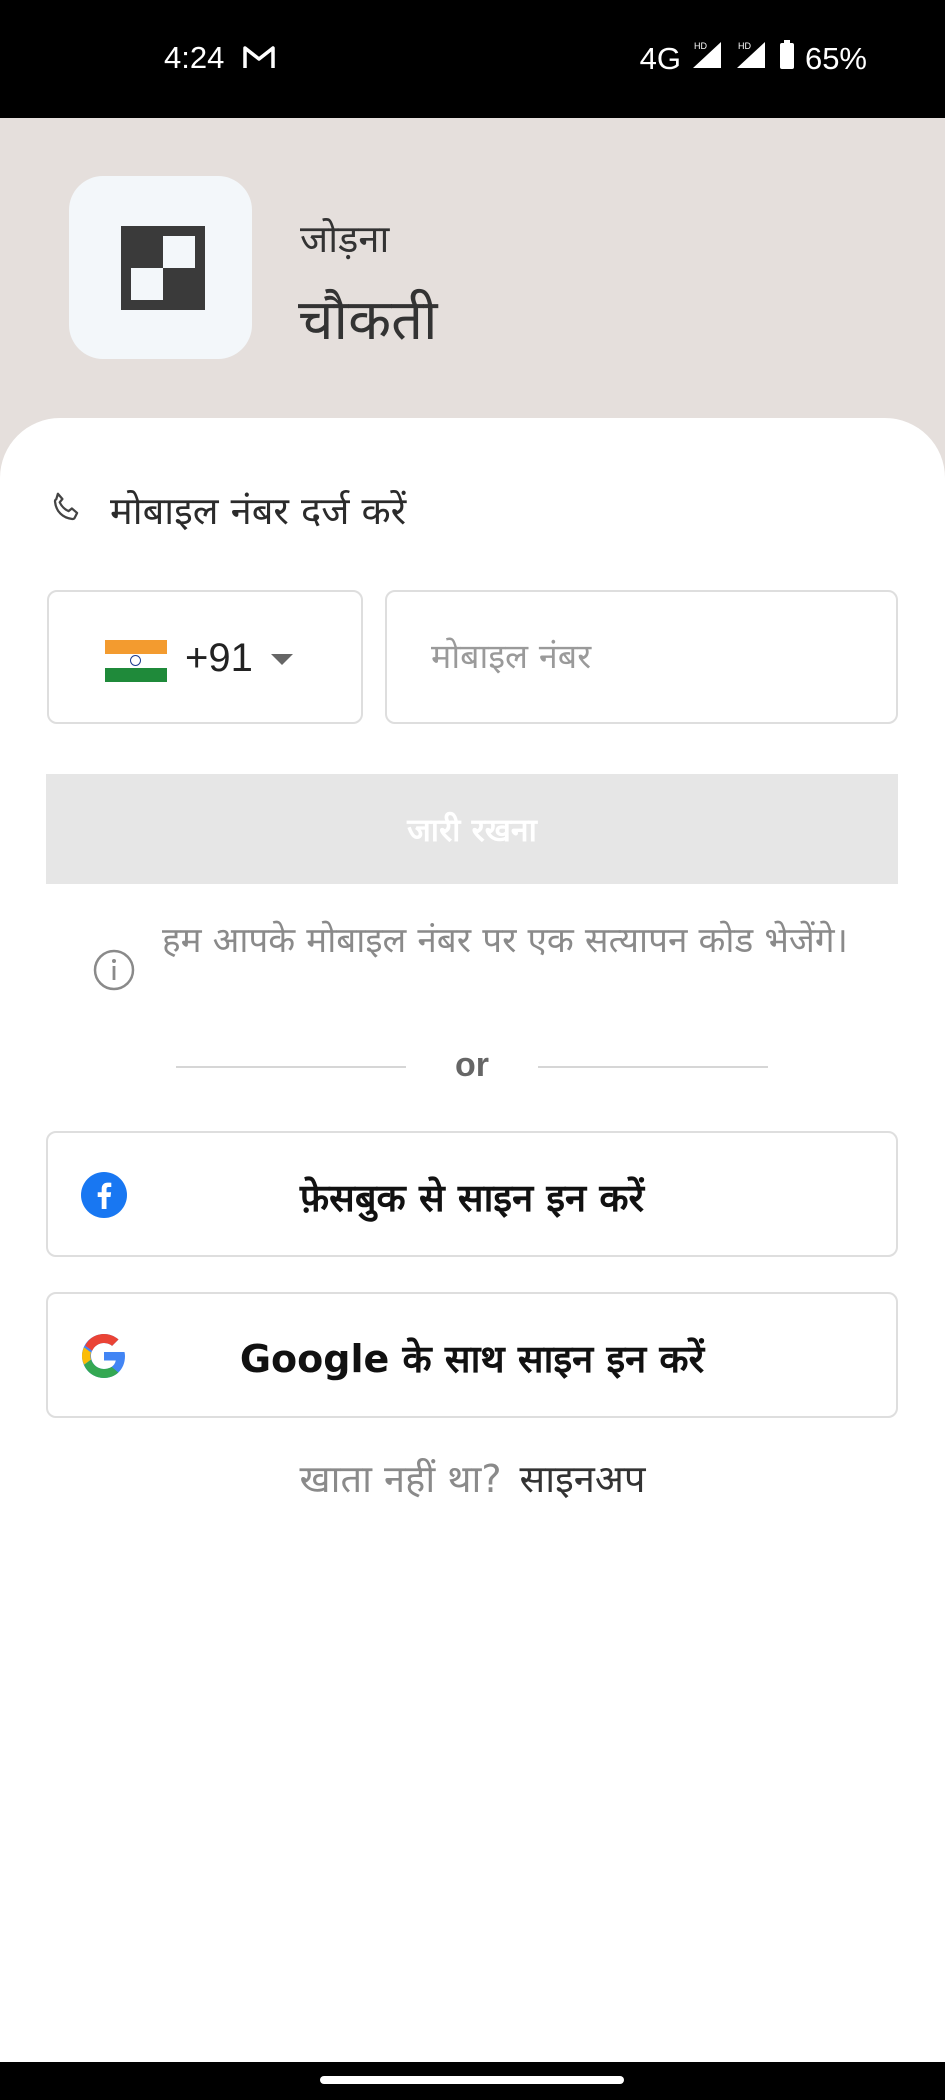 The width and height of the screenshot is (945, 2100). I want to click on country-code-selector: +91, so click(205, 657).